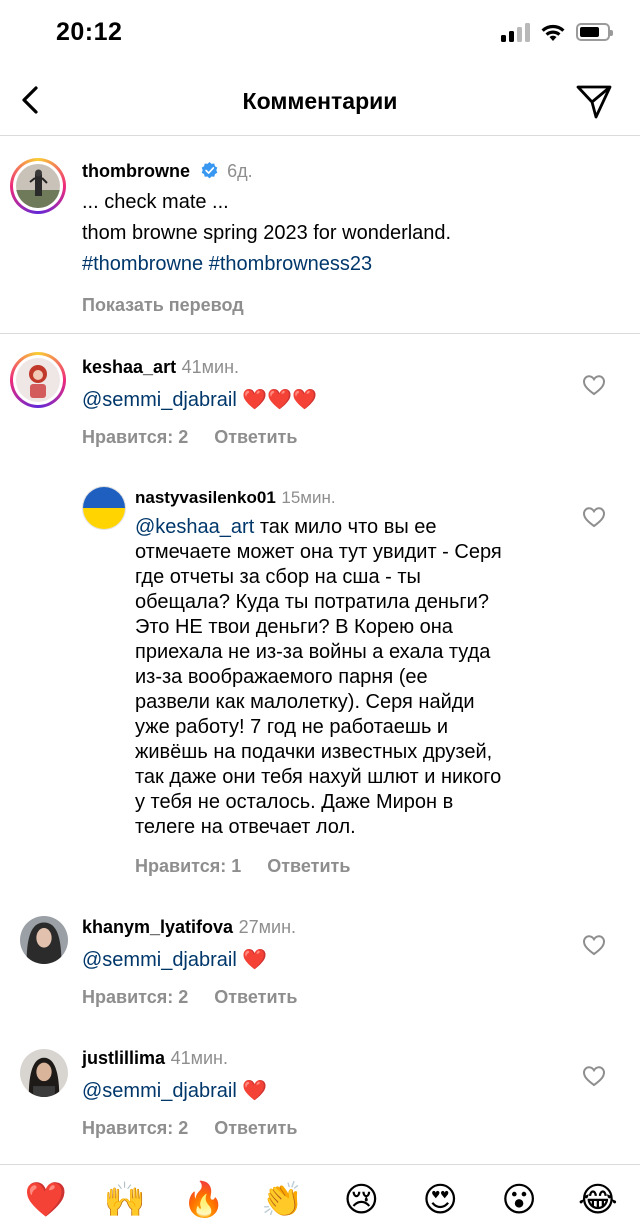 The height and width of the screenshot is (1230, 640). What do you see at coordinates (318, 552) in the screenshot?
I see `comment-text-line: отмечаете может она тут увидит - Серя` at bounding box center [318, 552].